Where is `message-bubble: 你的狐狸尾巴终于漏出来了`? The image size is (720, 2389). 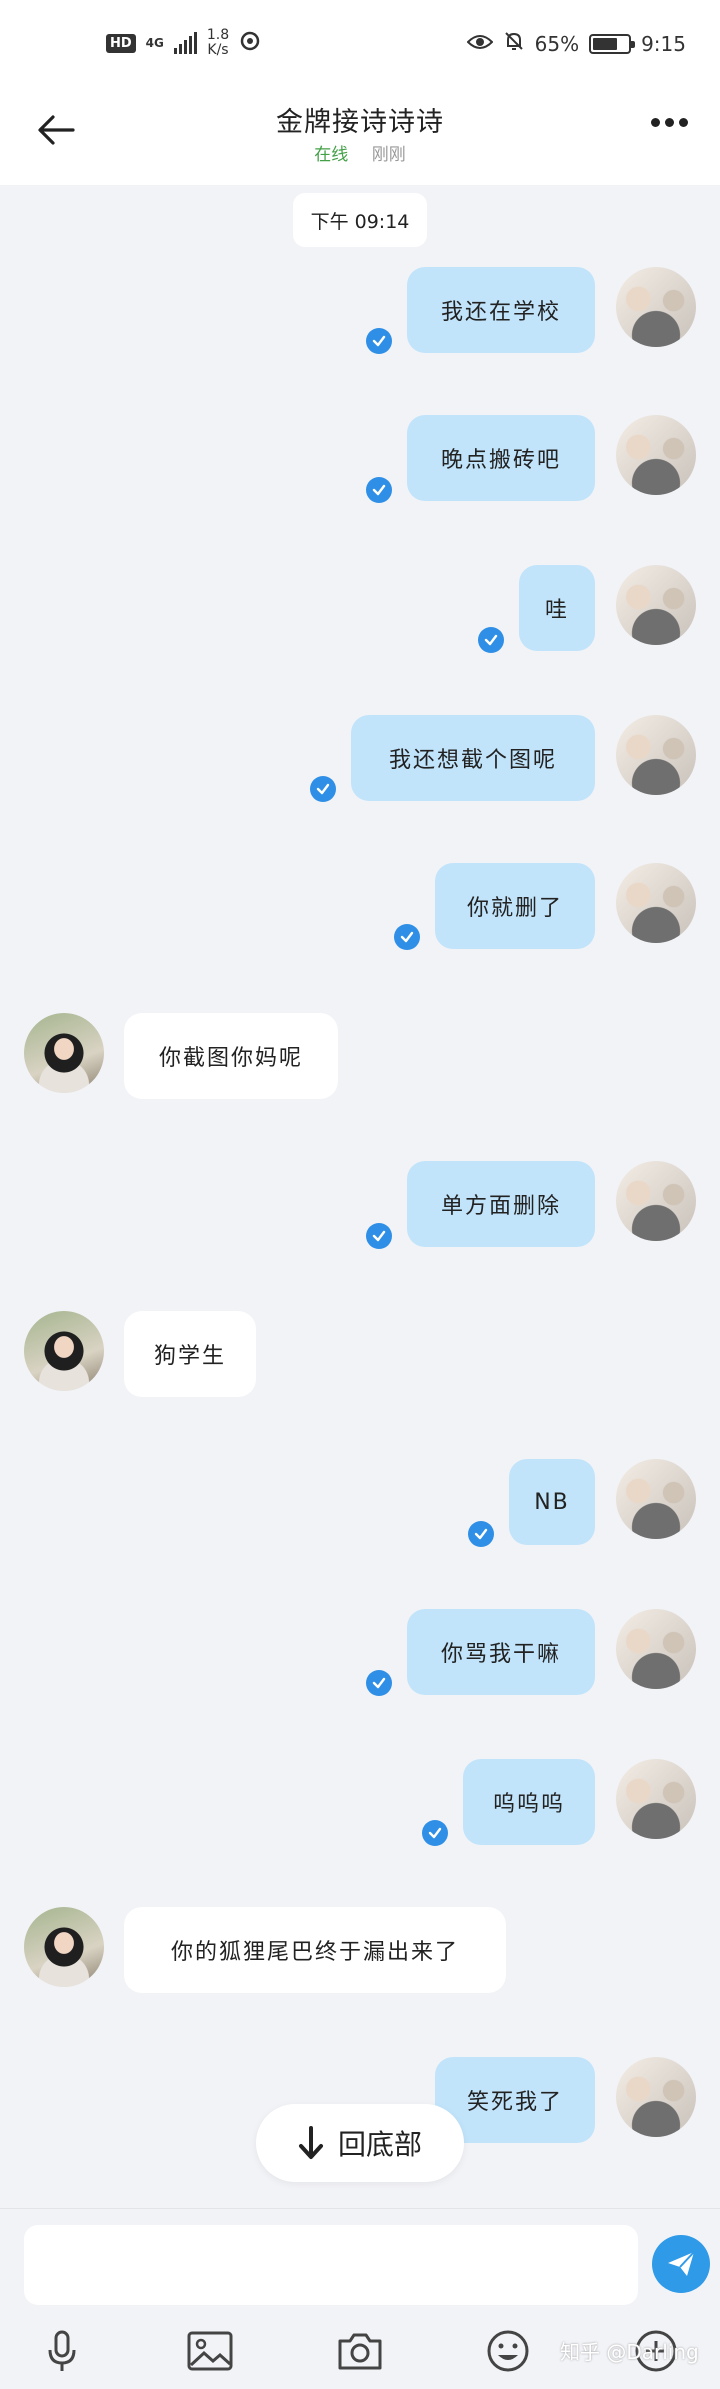 message-bubble: 你的狐狸尾巴终于漏出来了 is located at coordinates (315, 1950).